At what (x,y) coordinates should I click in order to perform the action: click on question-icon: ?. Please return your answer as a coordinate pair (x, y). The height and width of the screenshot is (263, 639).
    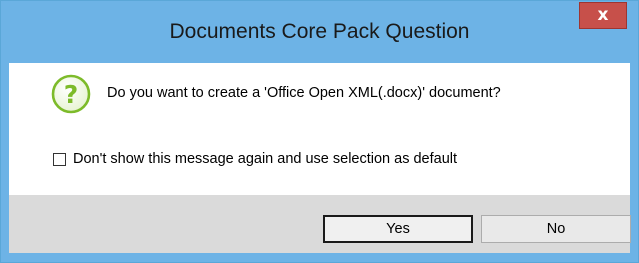
    Looking at the image, I should click on (71, 94).